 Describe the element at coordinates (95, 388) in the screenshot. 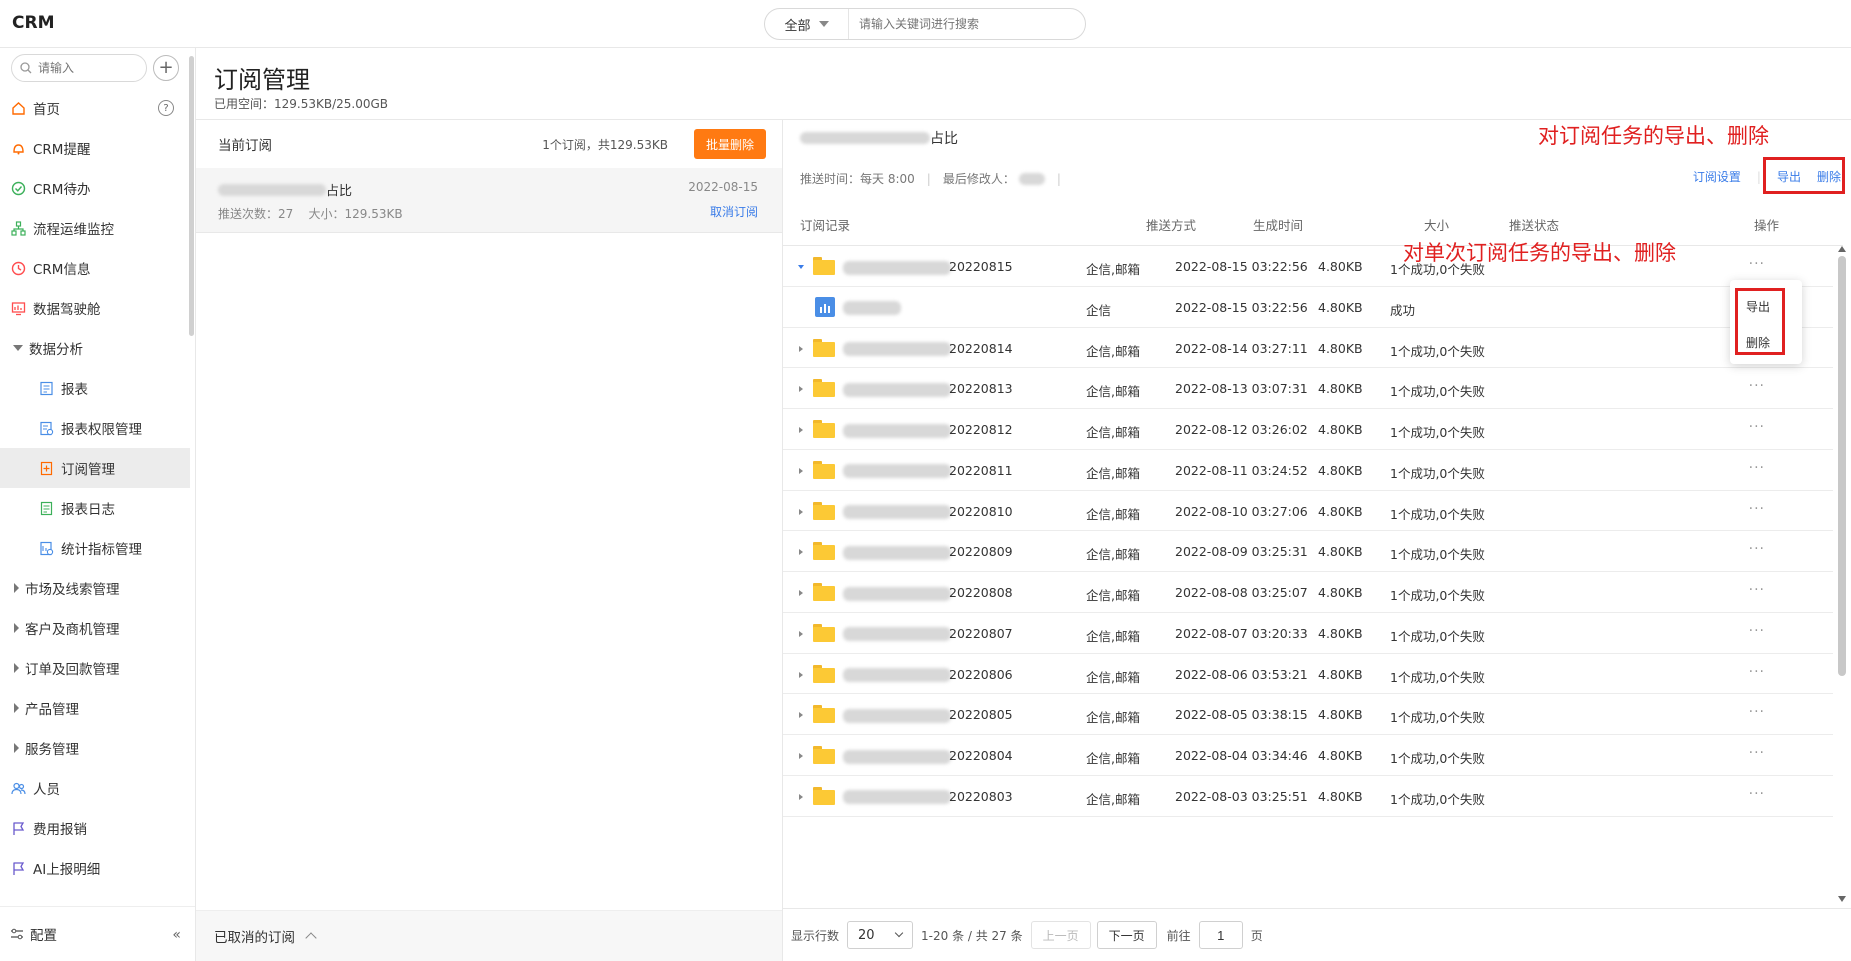

I see `sidebar-item-7: 报表` at that location.